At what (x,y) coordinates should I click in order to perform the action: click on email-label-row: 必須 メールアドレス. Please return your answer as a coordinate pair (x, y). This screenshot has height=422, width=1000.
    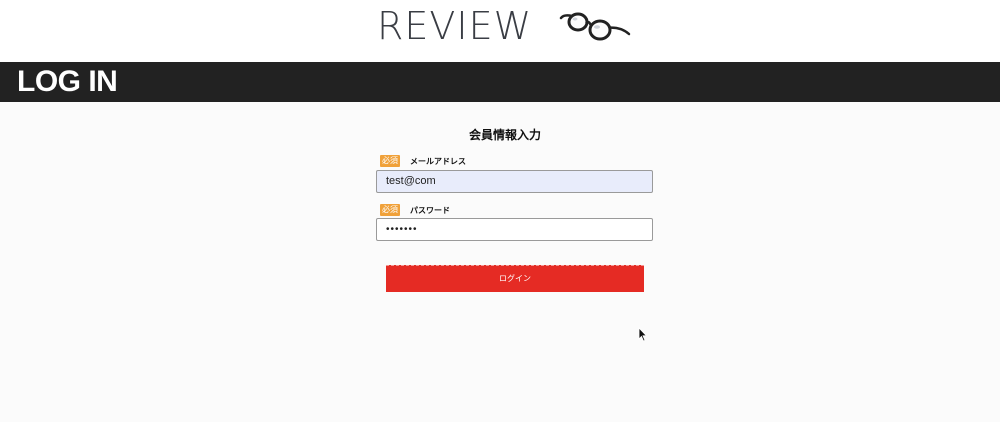
    Looking at the image, I should click on (423, 161).